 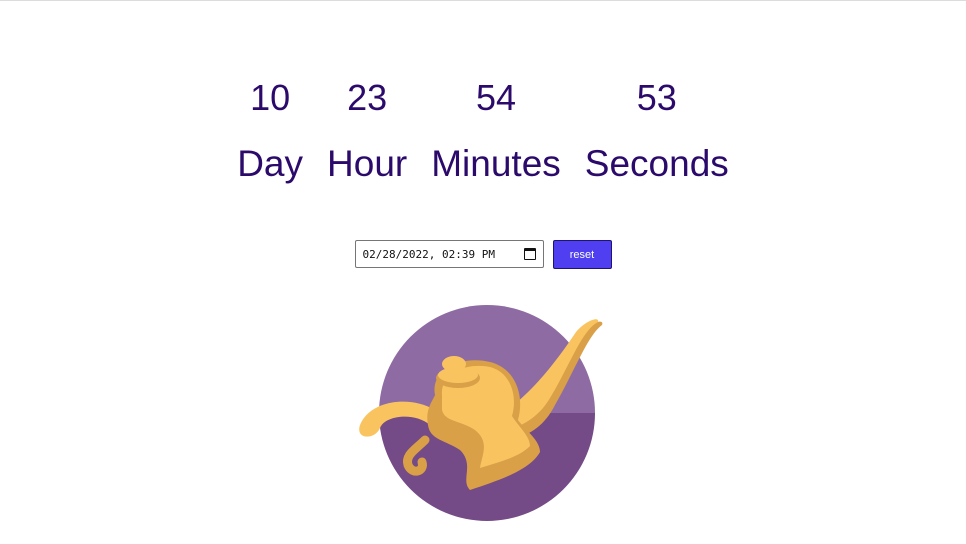 I want to click on genie-lamp-icon, so click(x=481, y=413).